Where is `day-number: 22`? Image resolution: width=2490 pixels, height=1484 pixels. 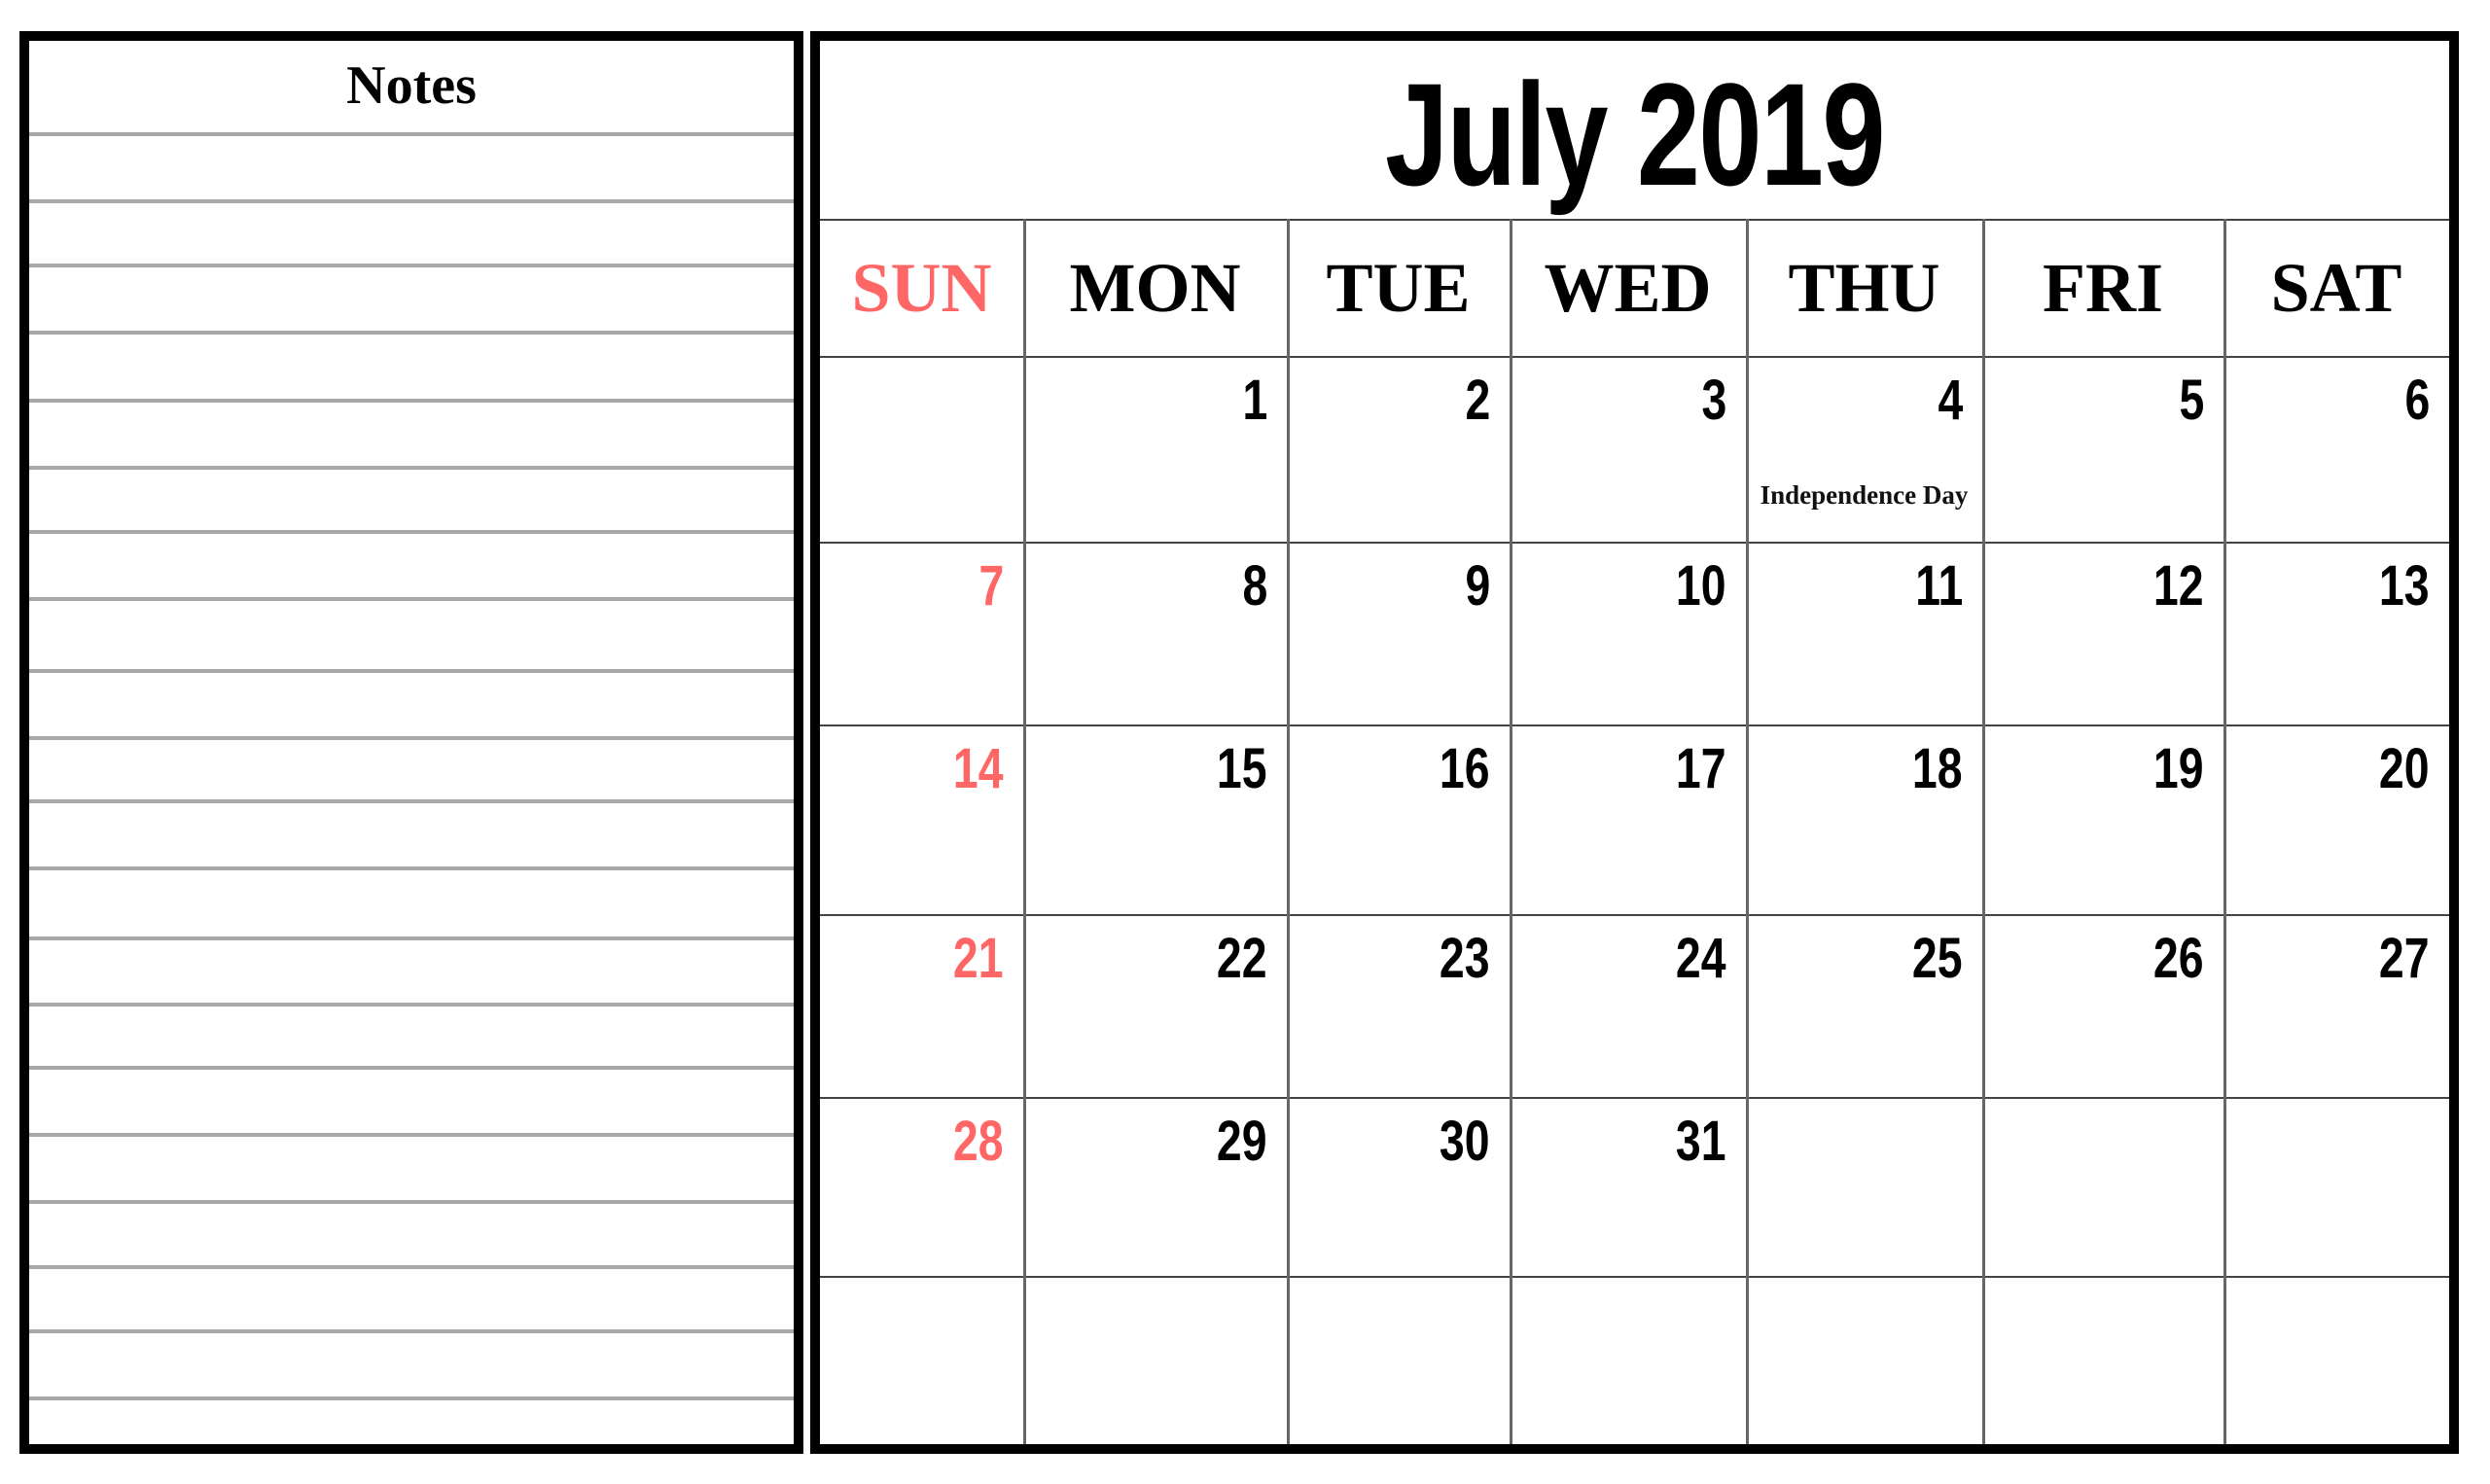 day-number: 22 is located at coordinates (1242, 959).